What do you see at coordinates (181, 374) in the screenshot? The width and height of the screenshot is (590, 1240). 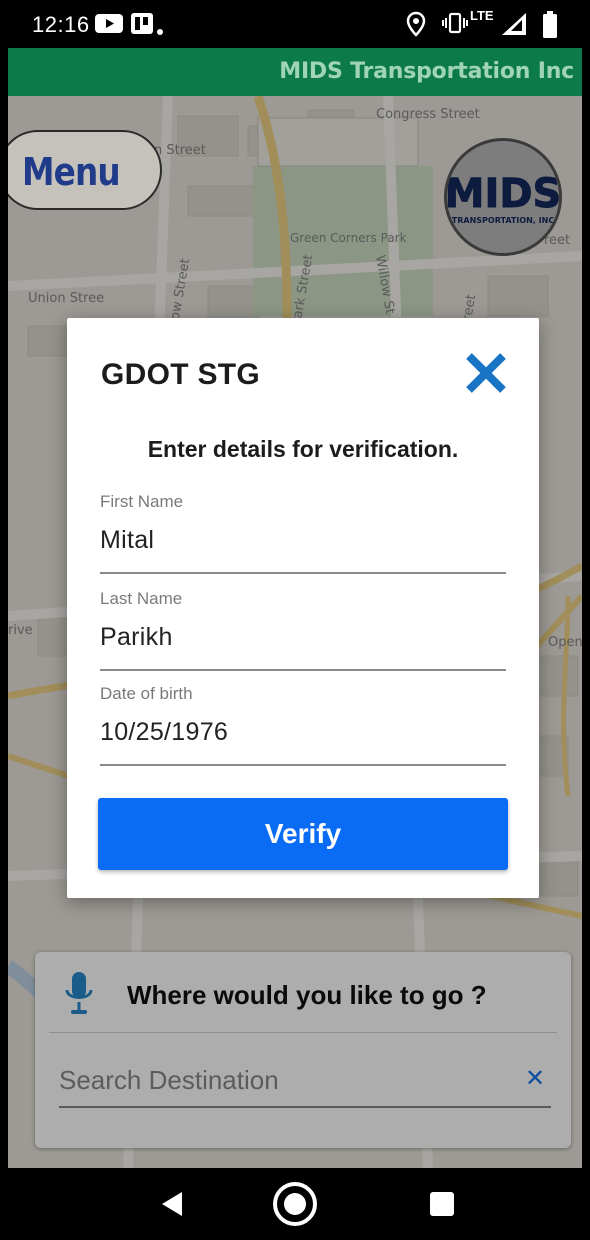 I see `dialog-title: GDOT STG` at bounding box center [181, 374].